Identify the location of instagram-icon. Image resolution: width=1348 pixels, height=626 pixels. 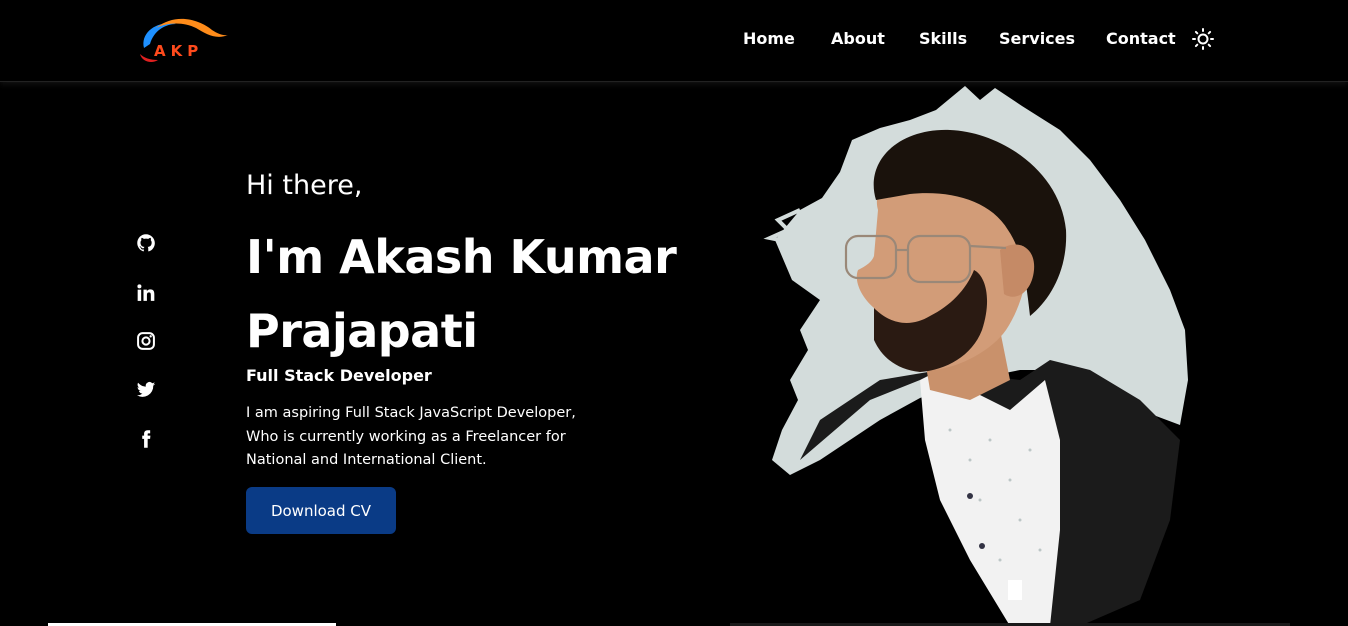
(146, 341).